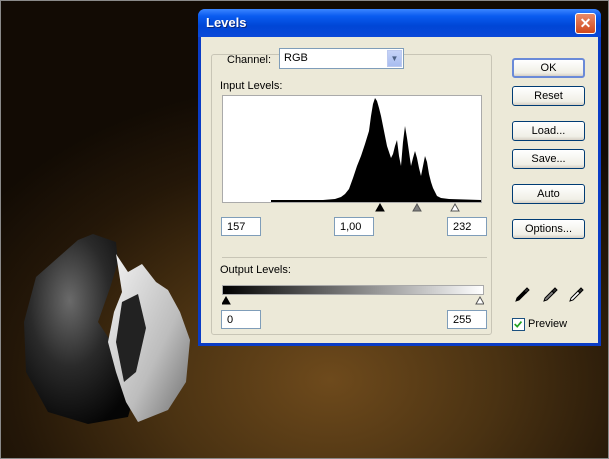 This screenshot has height=459, width=609. What do you see at coordinates (462, 320) in the screenshot?
I see `output-white-value: 255` at bounding box center [462, 320].